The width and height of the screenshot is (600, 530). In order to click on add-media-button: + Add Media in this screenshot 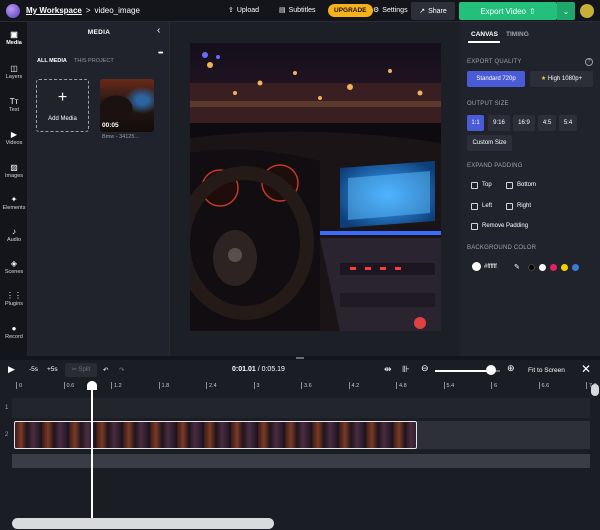, I will do `click(62, 105)`.